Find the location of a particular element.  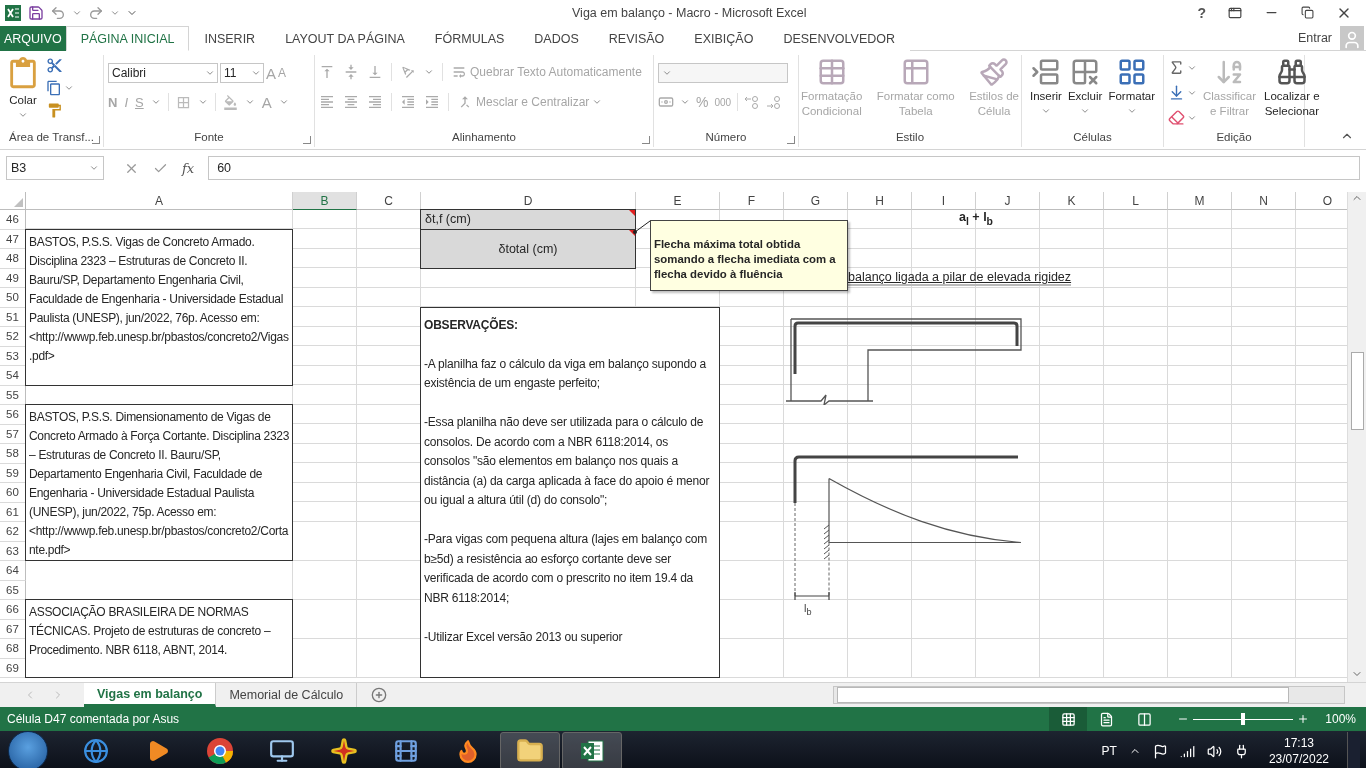

insert-function-button: fx is located at coordinates (188, 168).